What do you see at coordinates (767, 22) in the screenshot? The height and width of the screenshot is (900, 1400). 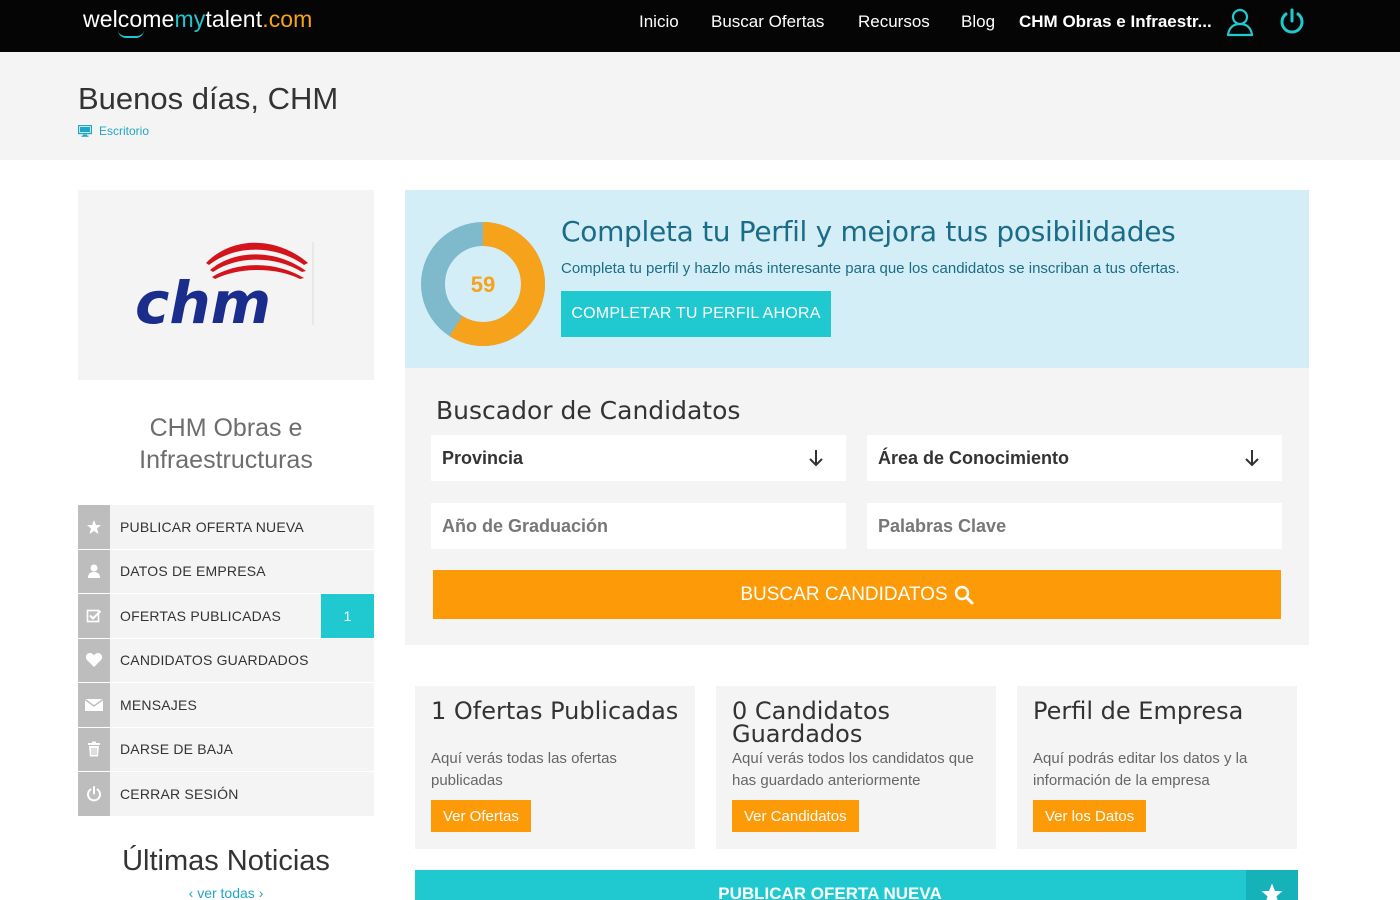 I see `nav-link-buscar-ofertas: Buscar Ofertas` at bounding box center [767, 22].